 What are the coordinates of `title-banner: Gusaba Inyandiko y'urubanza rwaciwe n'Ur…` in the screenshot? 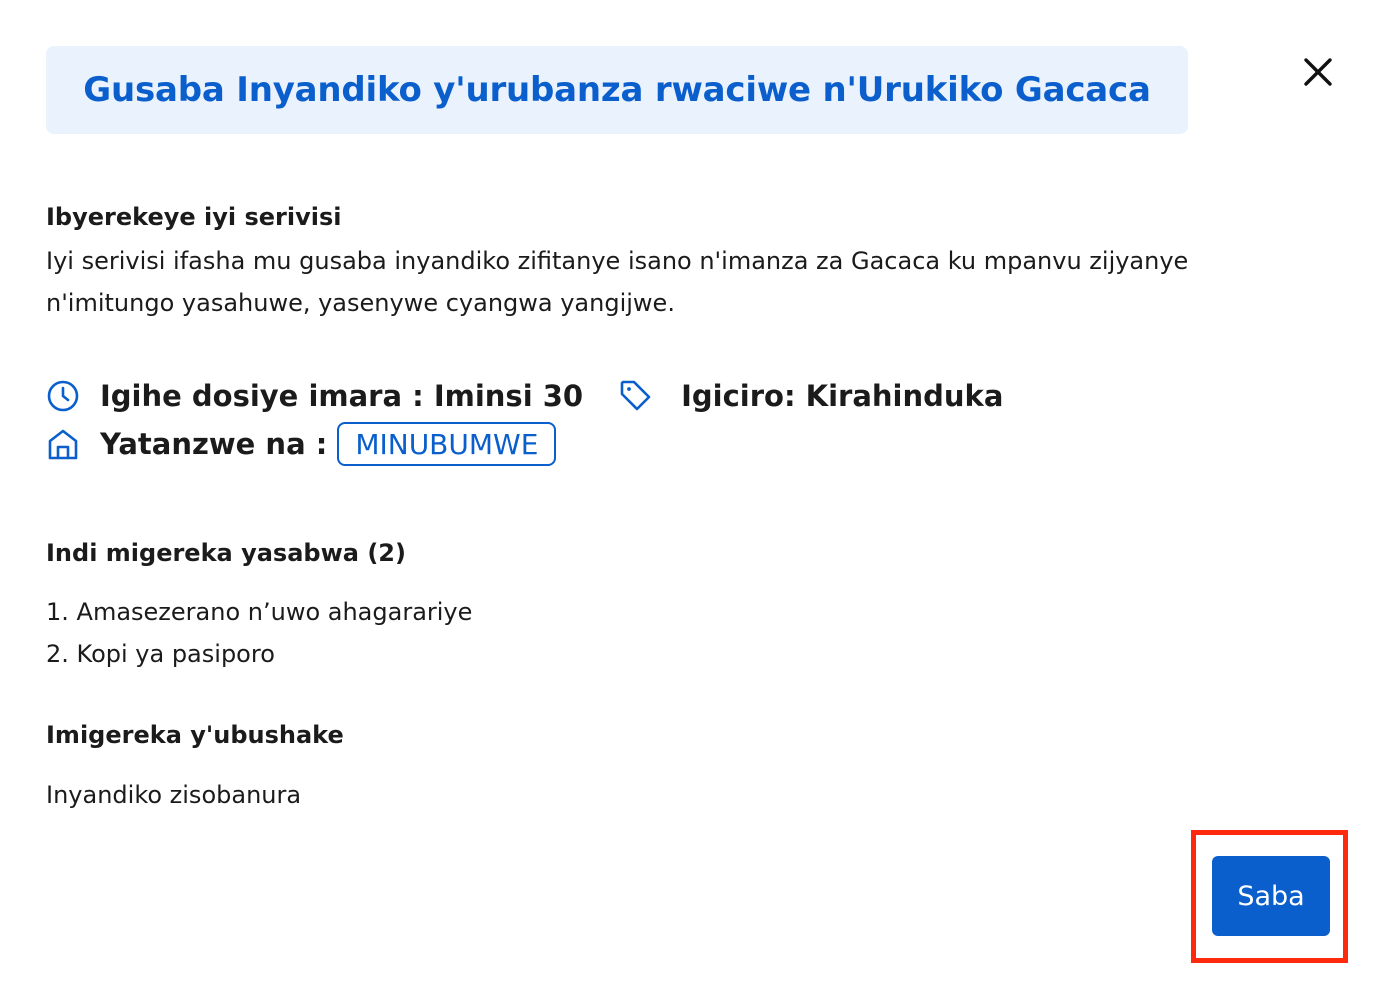 It's located at (617, 90).